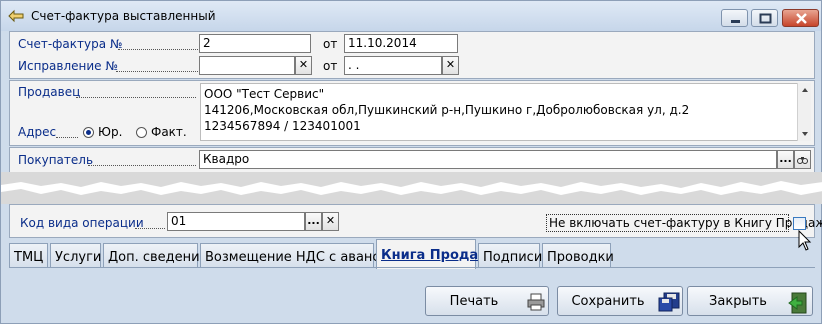  What do you see at coordinates (75, 255) in the screenshot?
I see `tab-services: Услуги` at bounding box center [75, 255].